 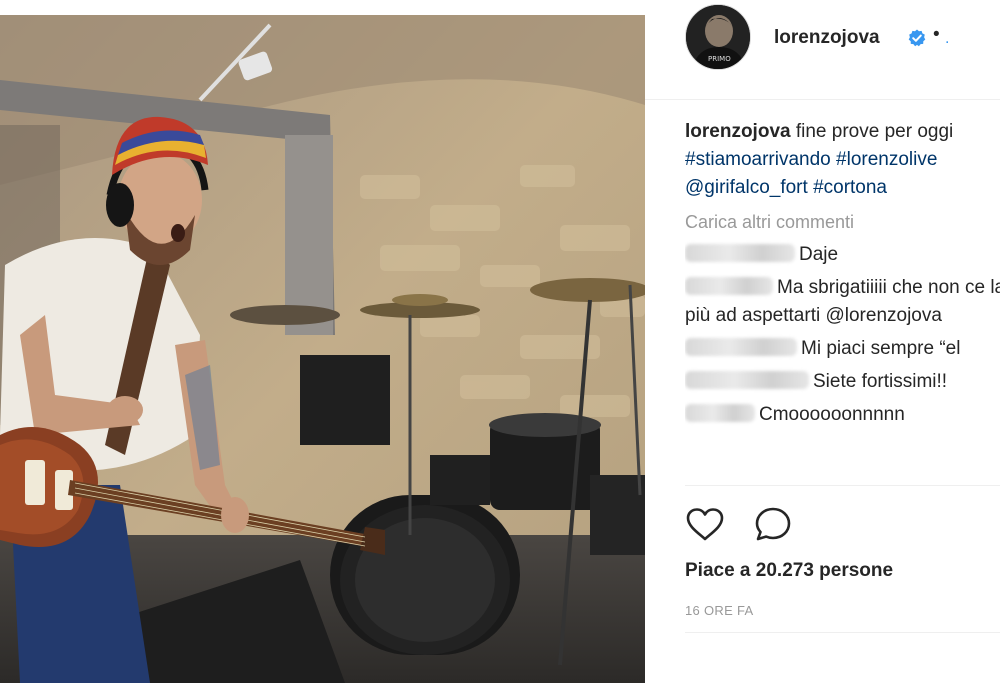 I want to click on avatar-image: PRIMO, so click(x=718, y=37).